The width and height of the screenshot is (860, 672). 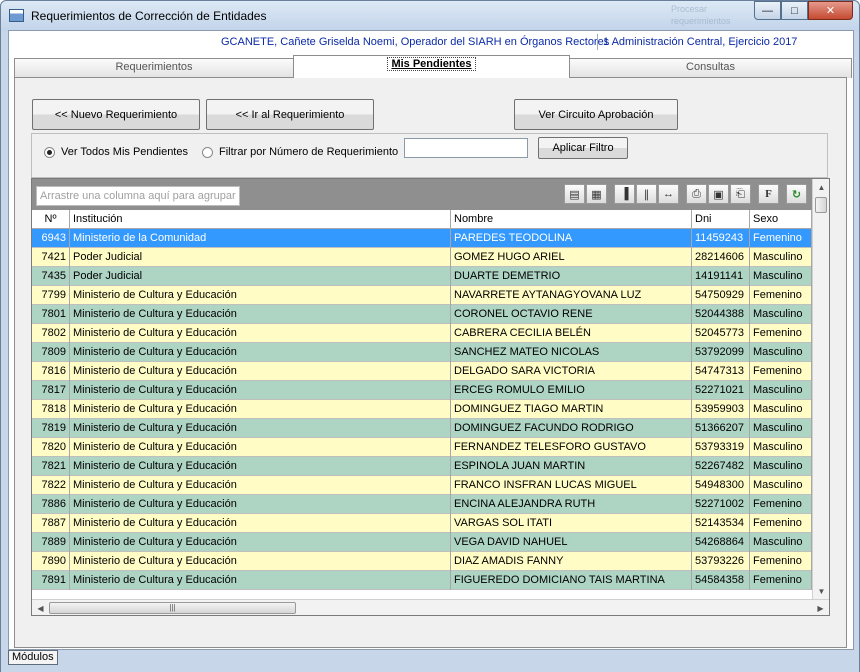 What do you see at coordinates (571, 219) in the screenshot?
I see `col-header-nombre: Nombre` at bounding box center [571, 219].